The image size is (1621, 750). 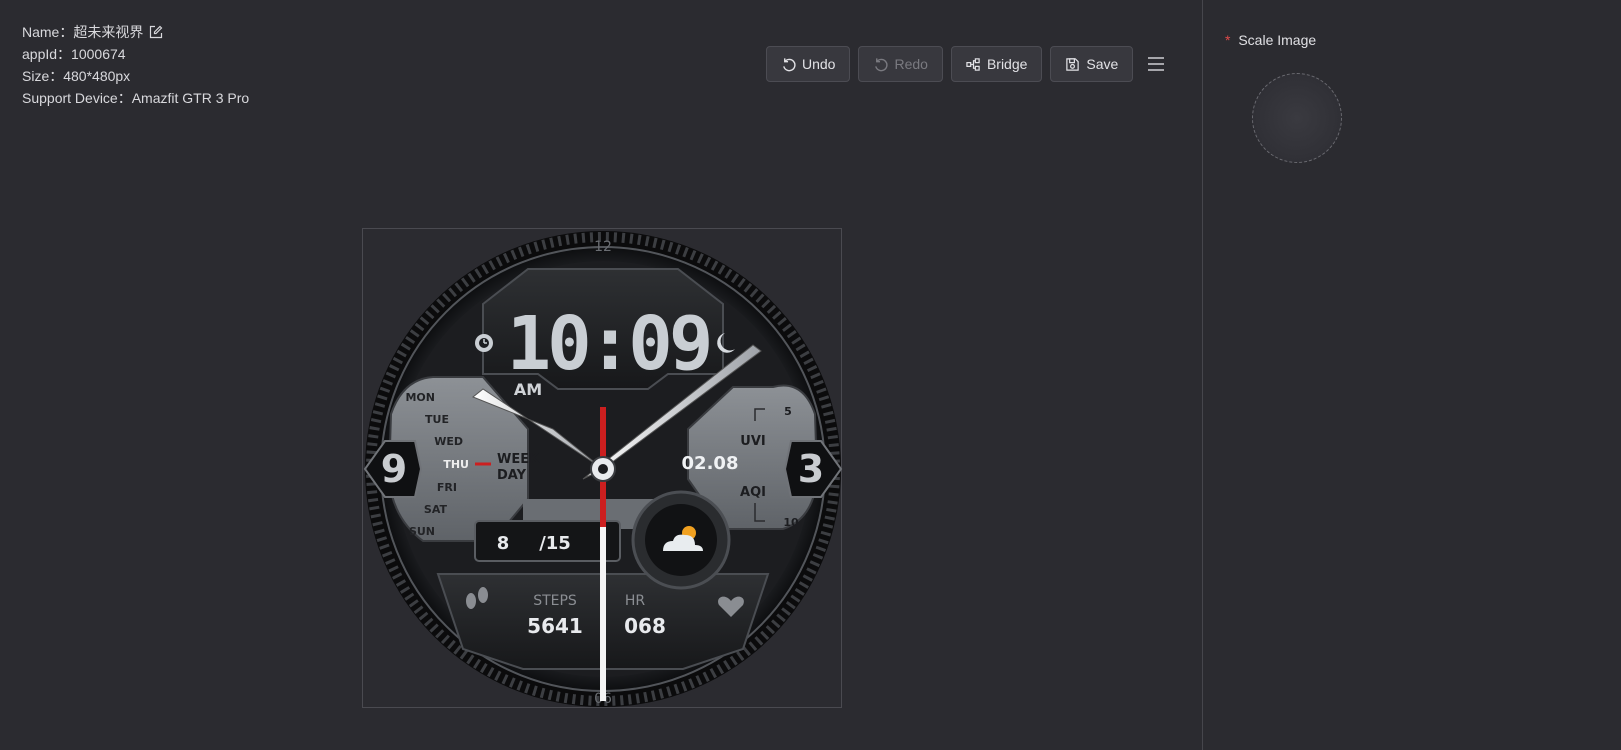 What do you see at coordinates (1102, 64) in the screenshot?
I see `save-label: Save` at bounding box center [1102, 64].